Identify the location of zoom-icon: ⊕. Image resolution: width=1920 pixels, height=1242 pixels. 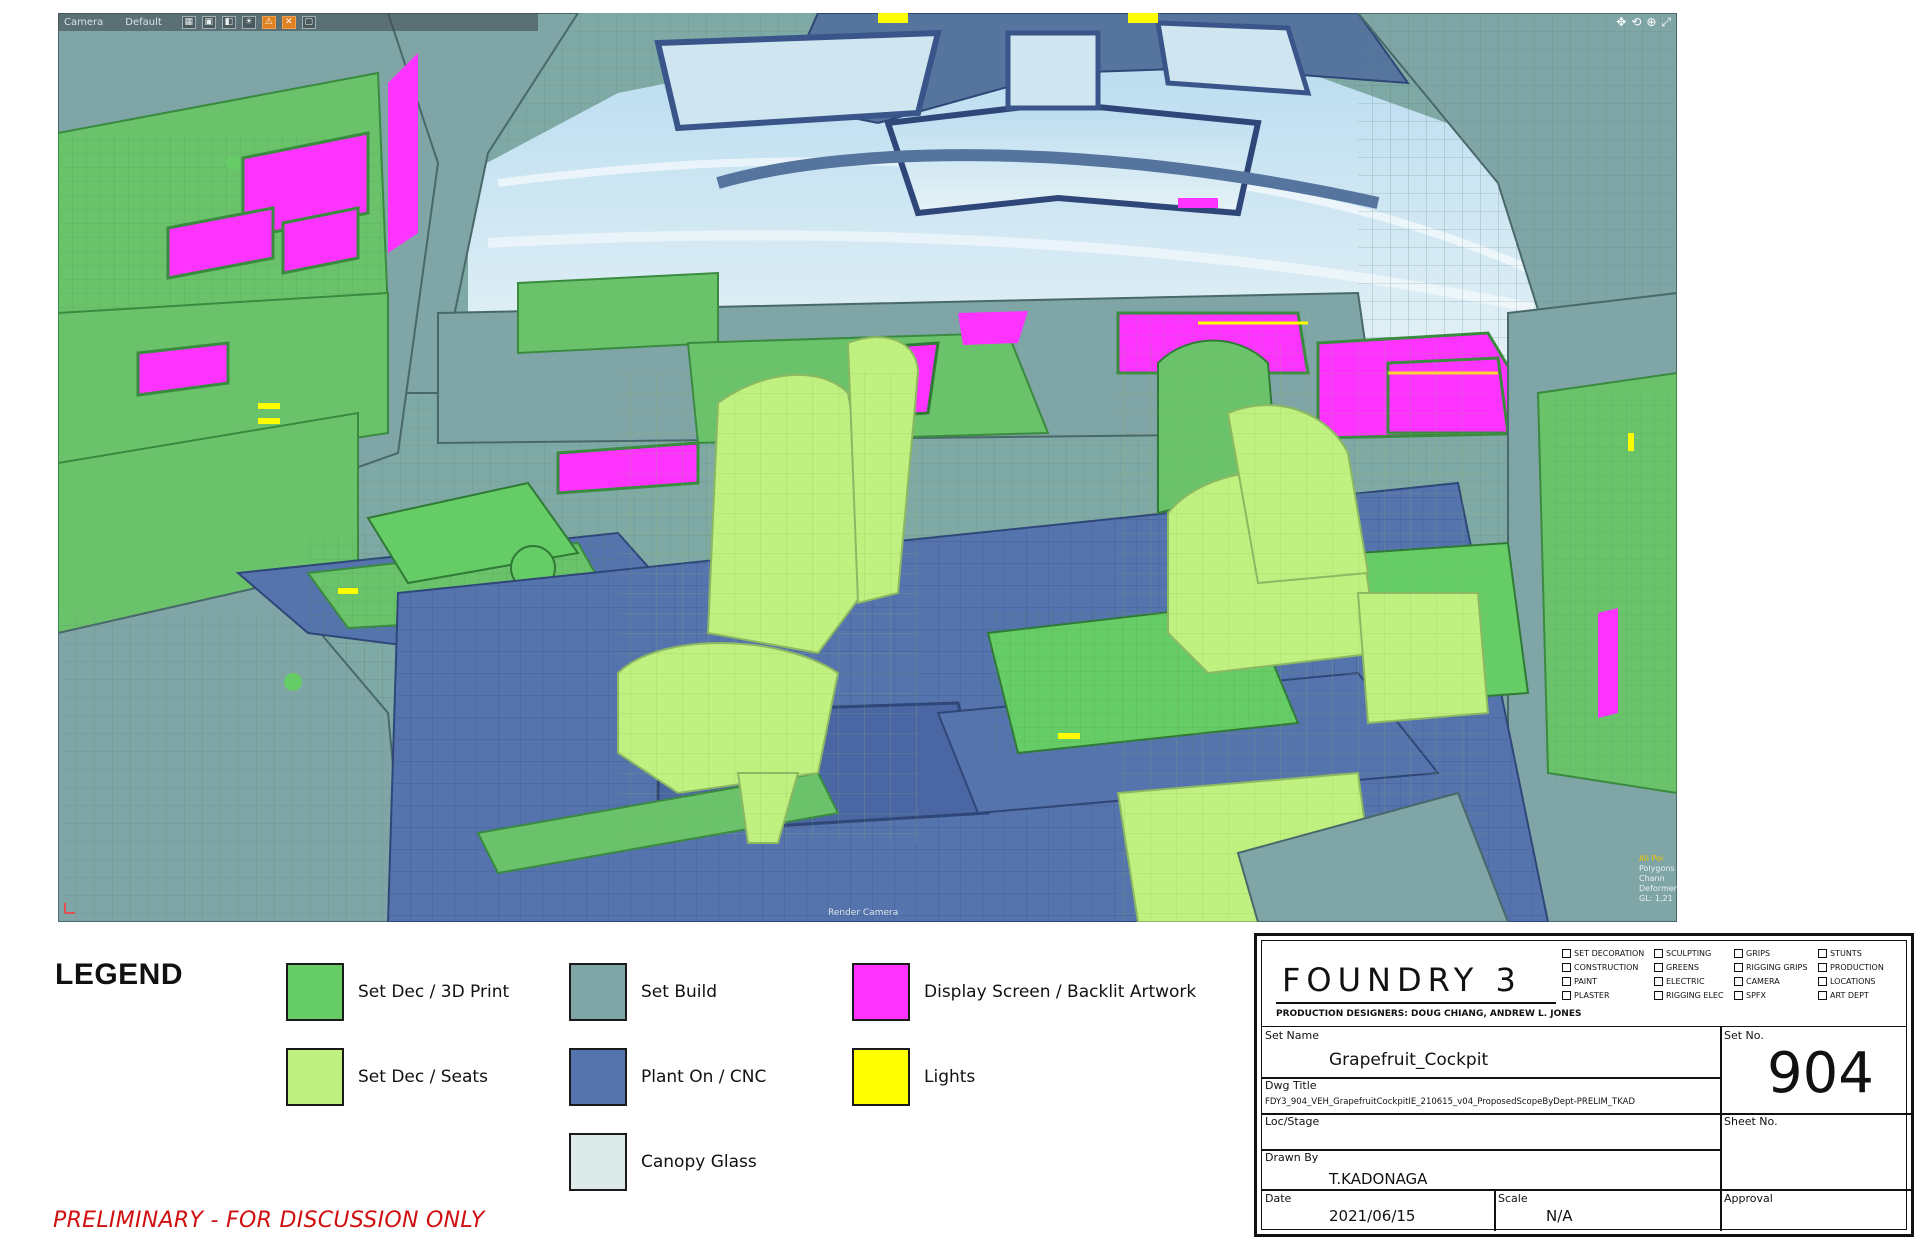
(1651, 22).